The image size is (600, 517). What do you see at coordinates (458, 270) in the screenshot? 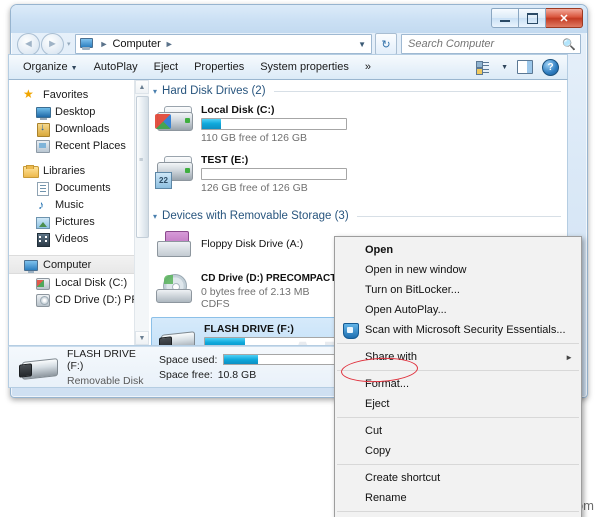
I see `menu-item-open-in-new-window: Open in new window` at bounding box center [458, 270].